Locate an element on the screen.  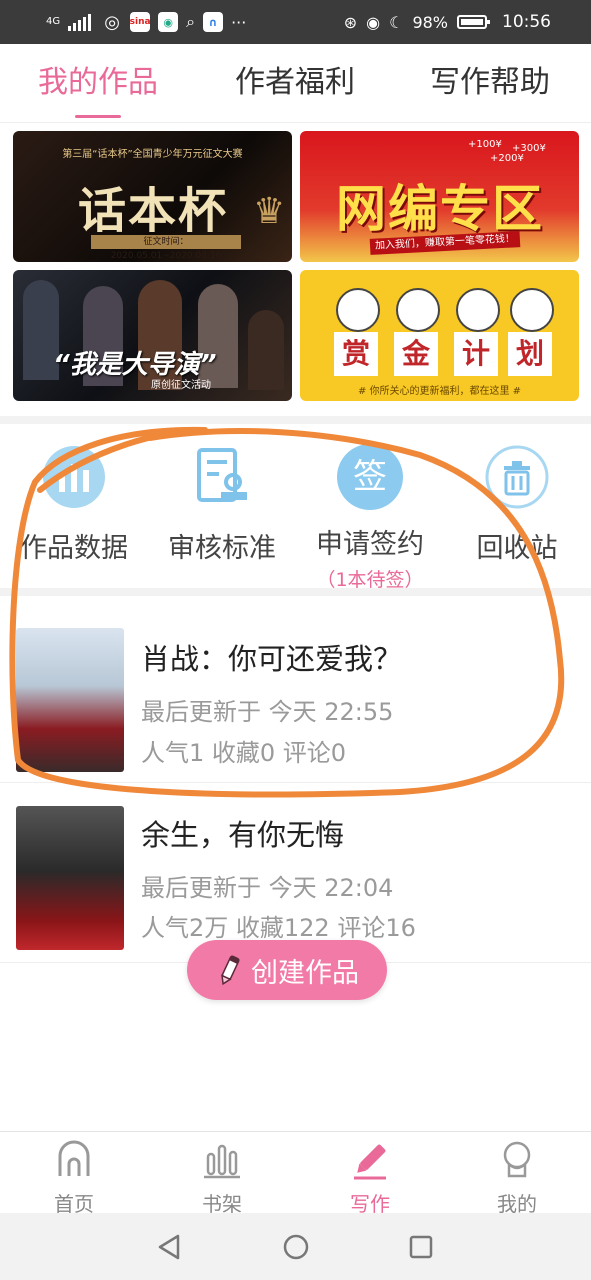
network-type: 4G is located at coordinates (53, 21).